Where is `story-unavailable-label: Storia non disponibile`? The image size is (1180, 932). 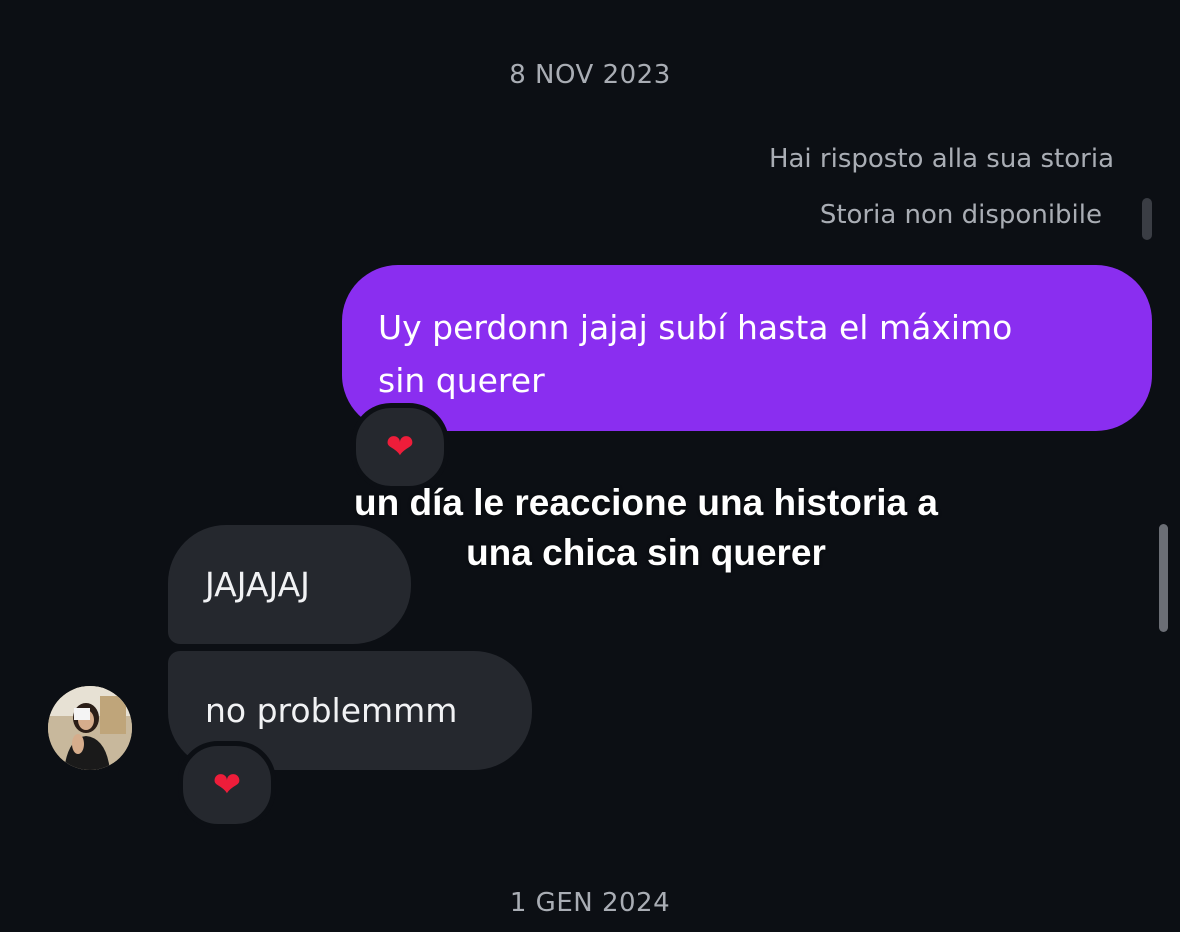
story-unavailable-label: Storia non disponibile is located at coordinates (961, 215).